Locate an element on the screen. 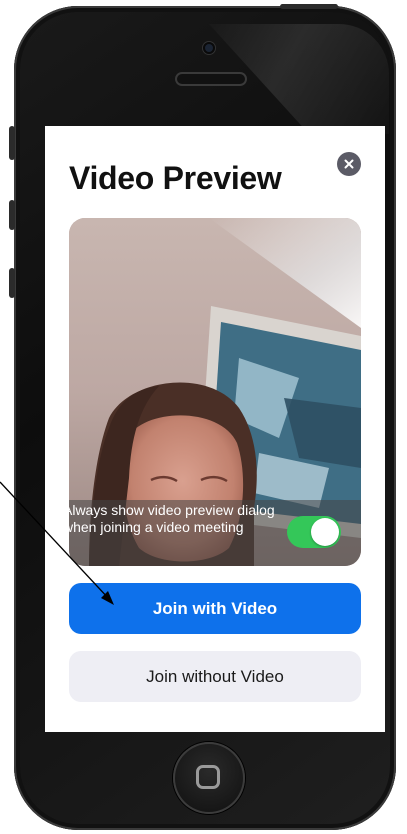 This screenshot has height=834, width=407. join-without-video-button: Join without Video is located at coordinates (215, 676).